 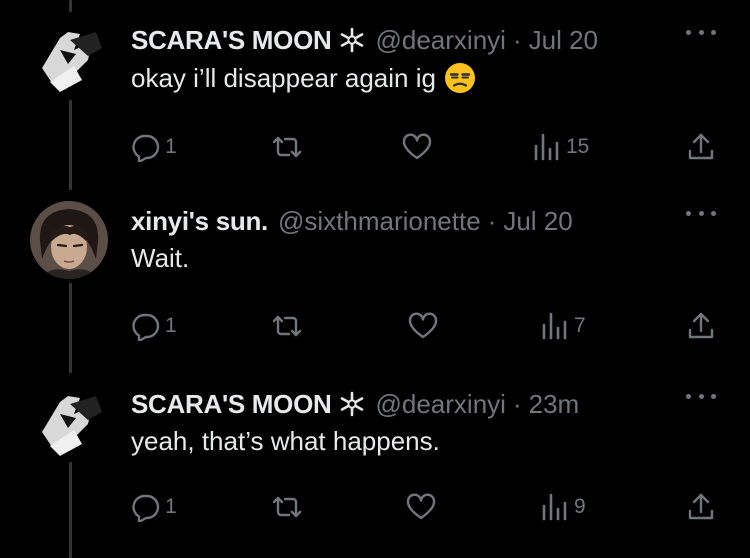 I want to click on tweet-header: SCARA'S MOON @dearxinyi · 23m, so click(x=355, y=404).